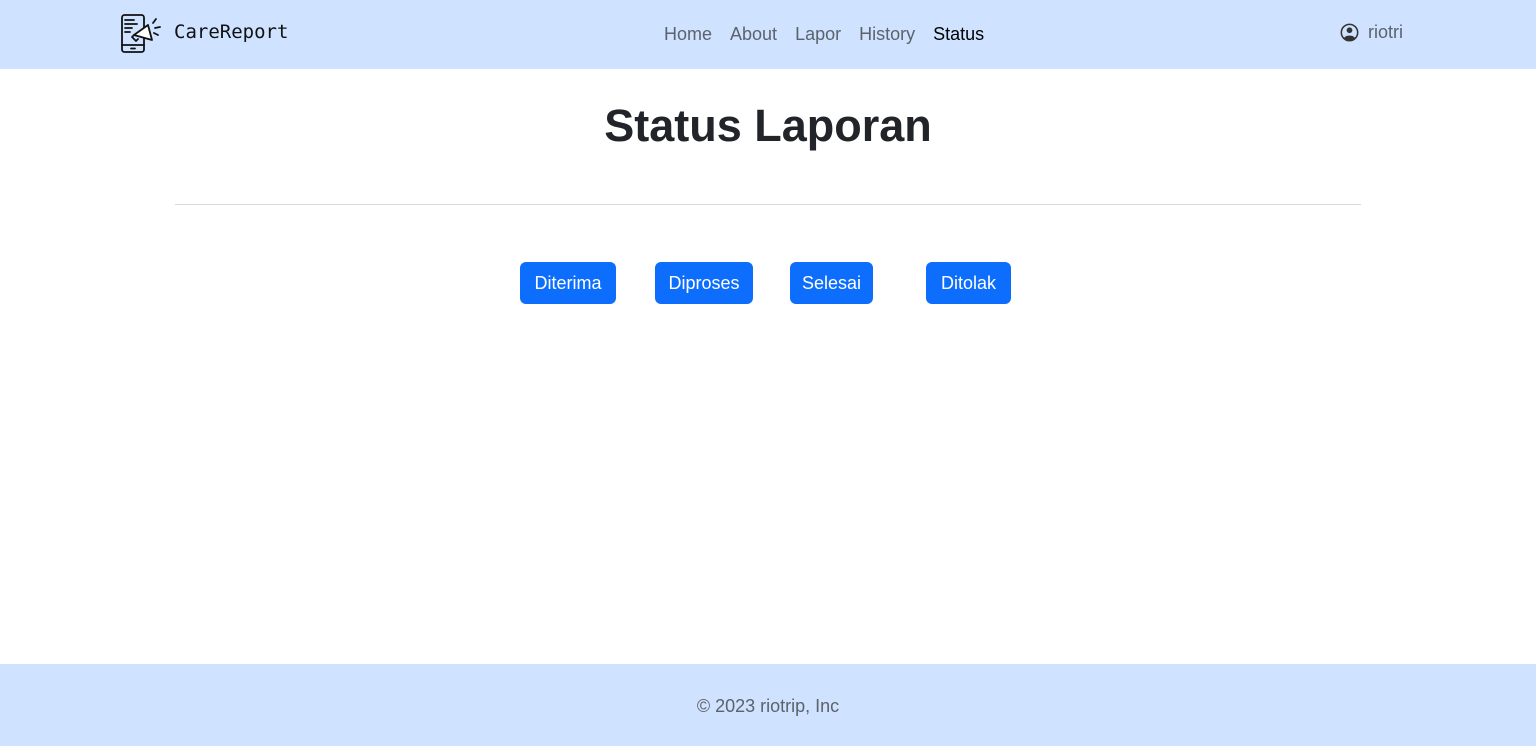  I want to click on user-circle-icon, so click(1349, 32).